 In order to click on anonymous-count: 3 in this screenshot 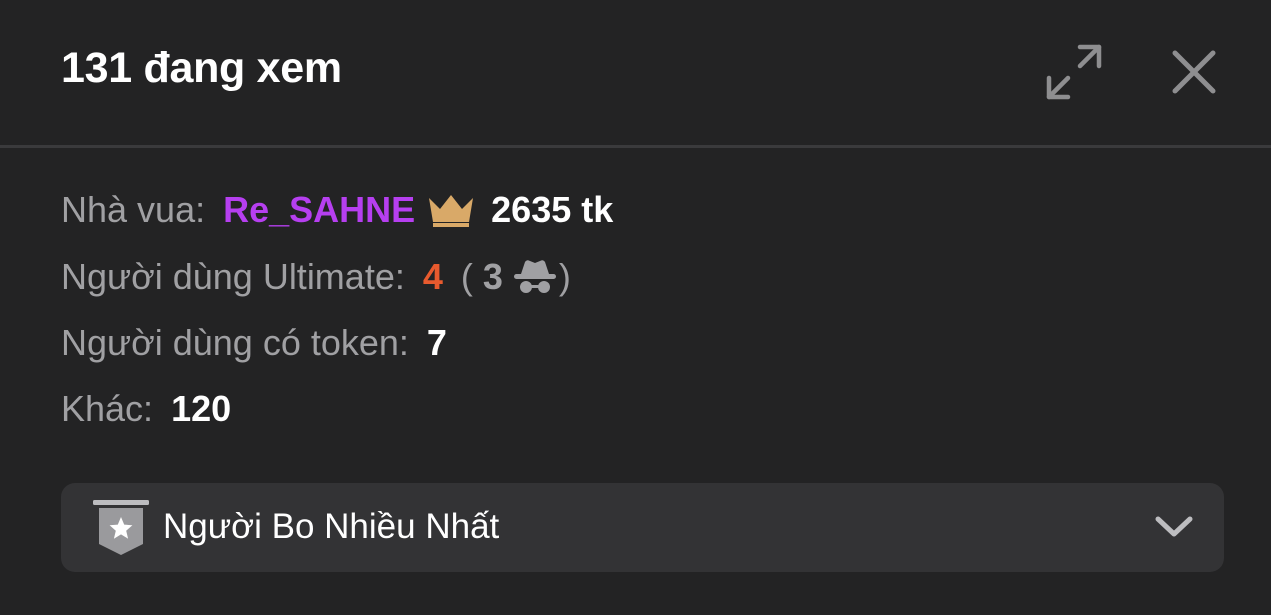, I will do `click(492, 276)`.